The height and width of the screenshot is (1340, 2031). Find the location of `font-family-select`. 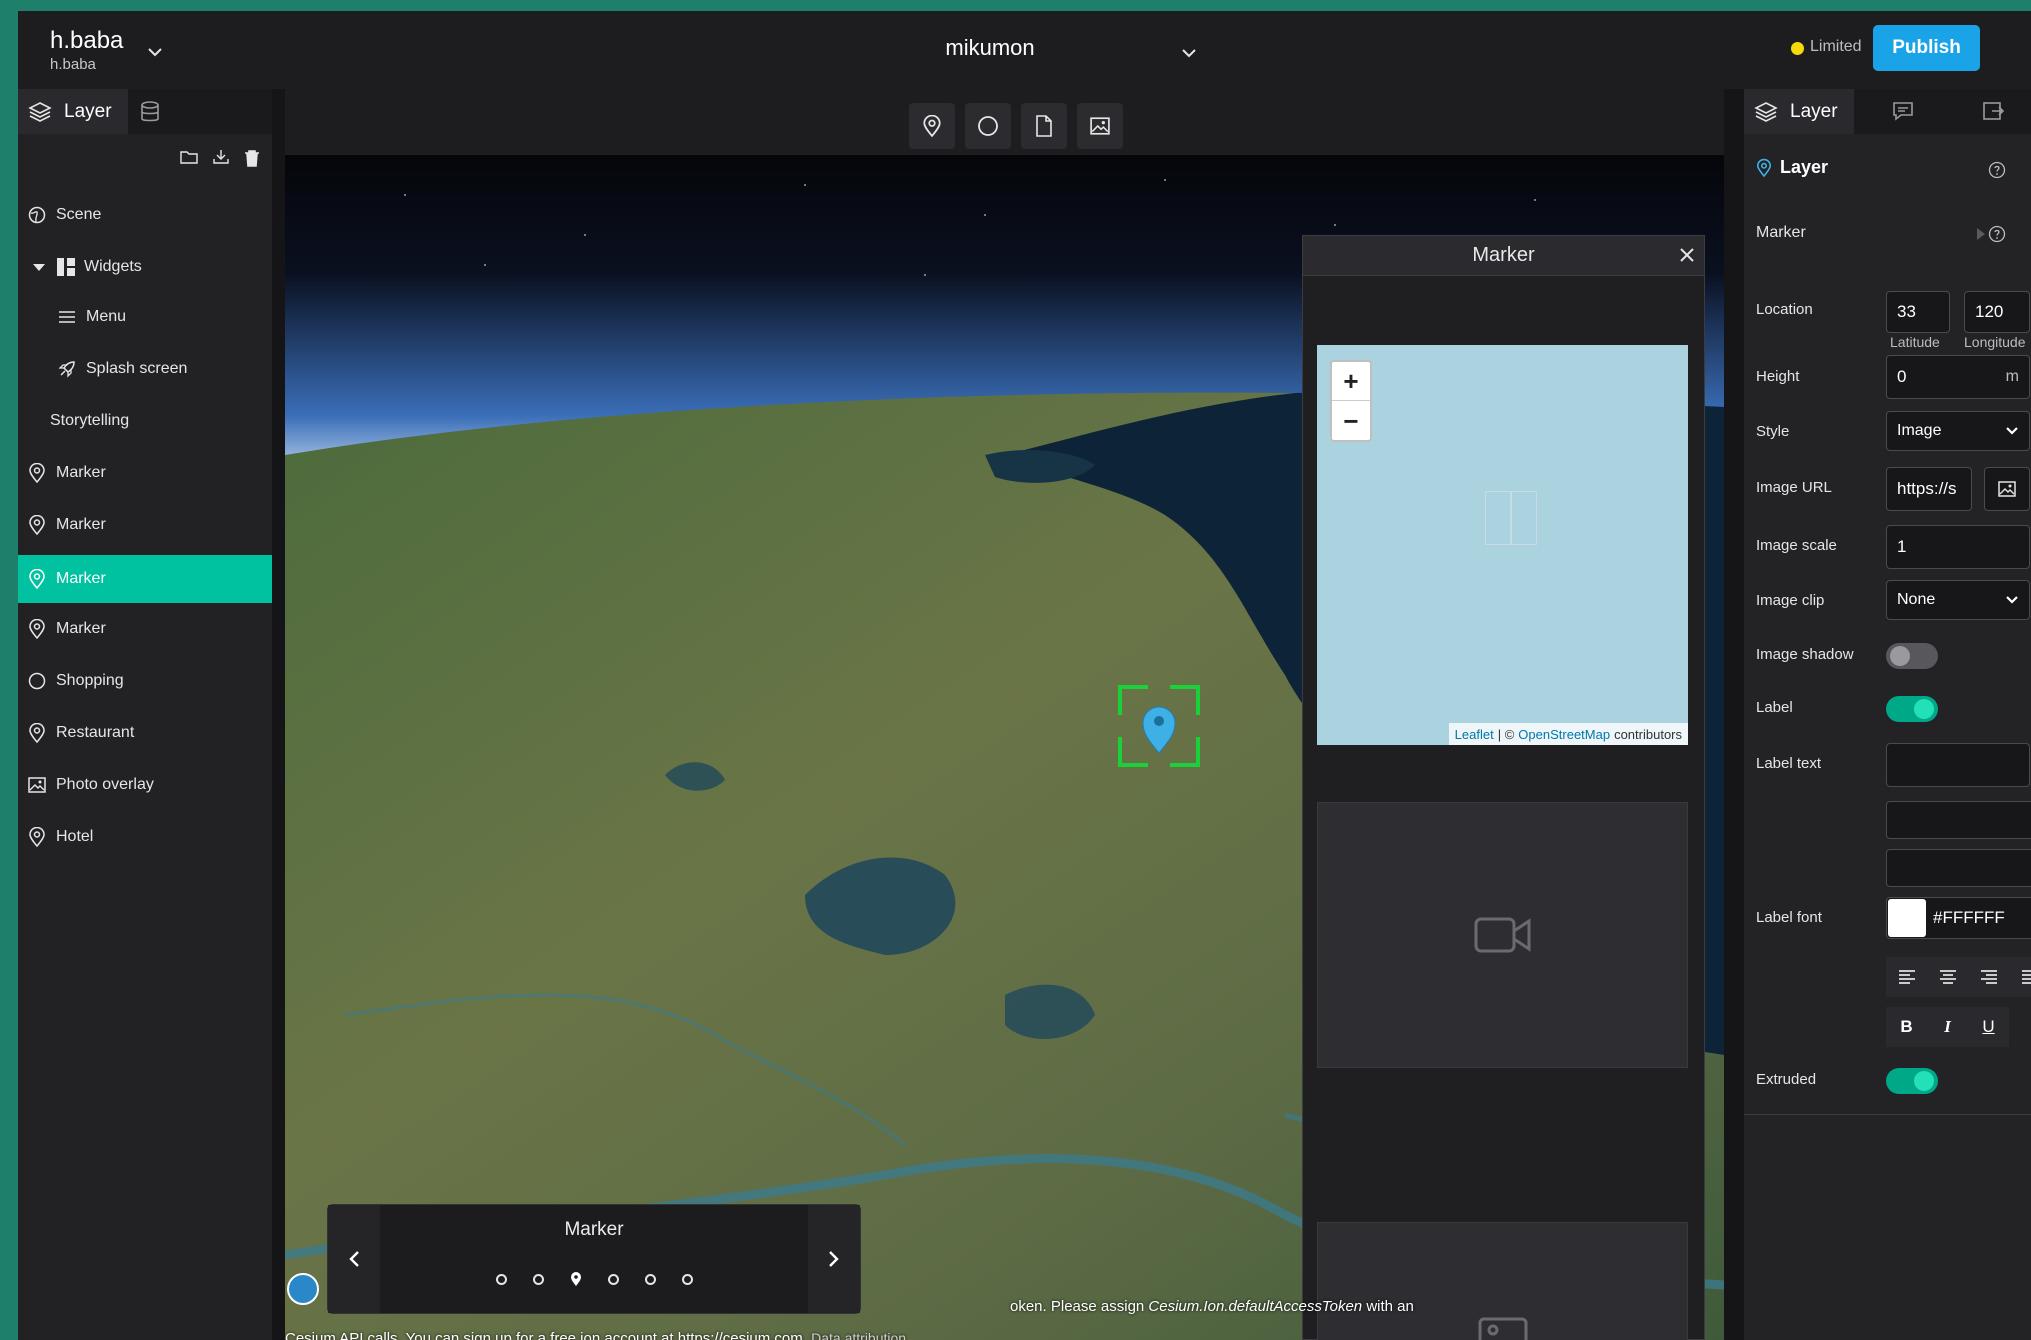

font-family-select is located at coordinates (1958, 820).